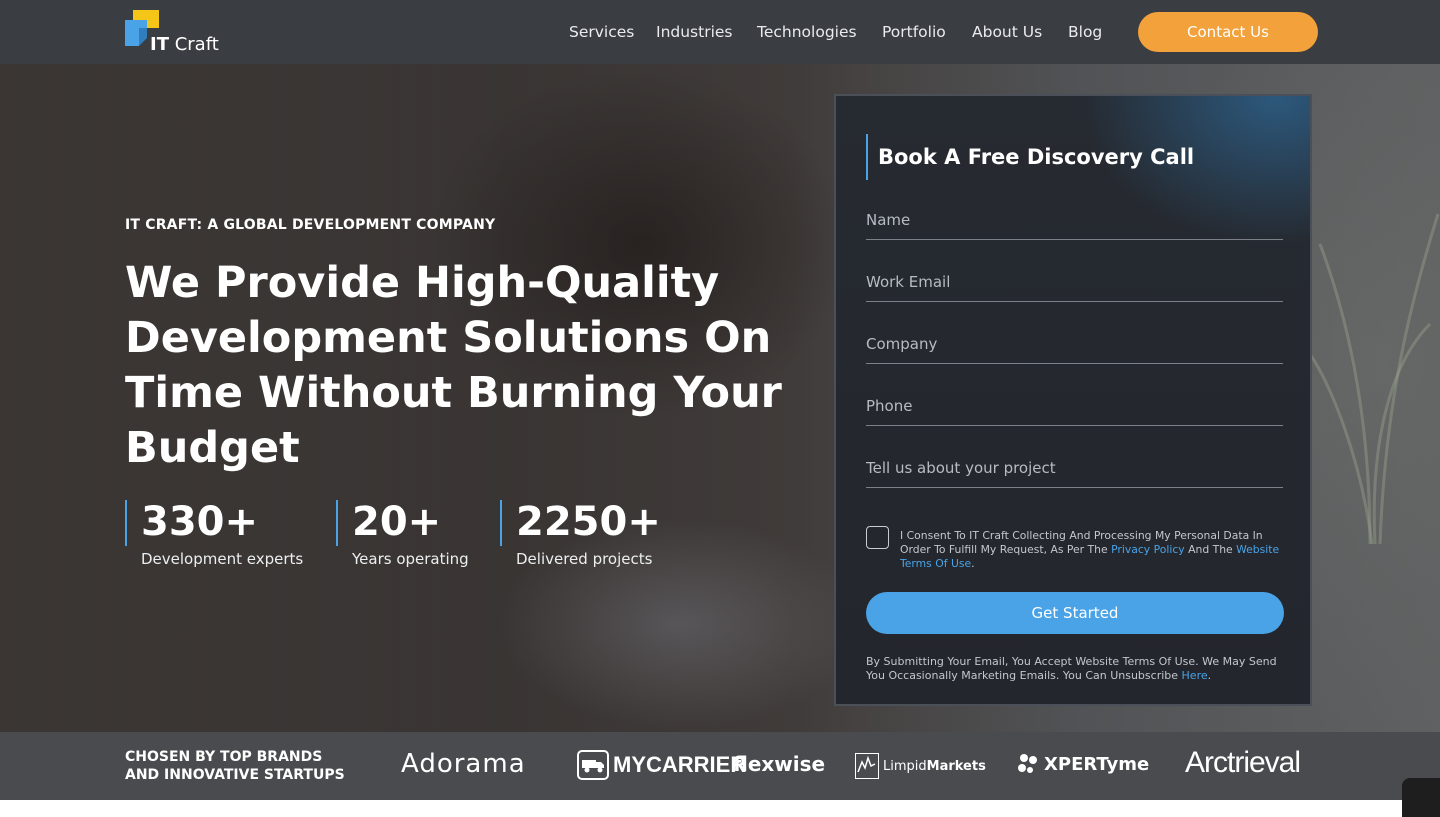 Image resolution: width=1440 pixels, height=817 pixels. I want to click on limpid-markets-logo: LimpidMarkets, so click(920, 766).